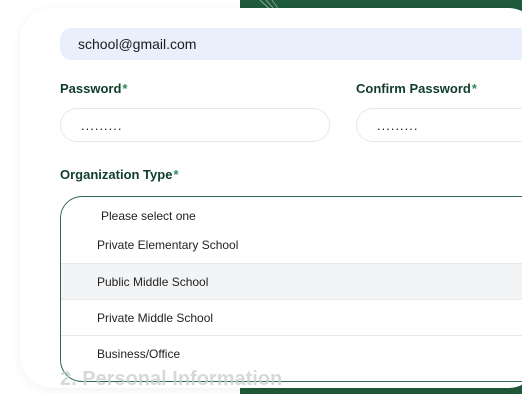  I want to click on password-label: Password*, so click(94, 88).